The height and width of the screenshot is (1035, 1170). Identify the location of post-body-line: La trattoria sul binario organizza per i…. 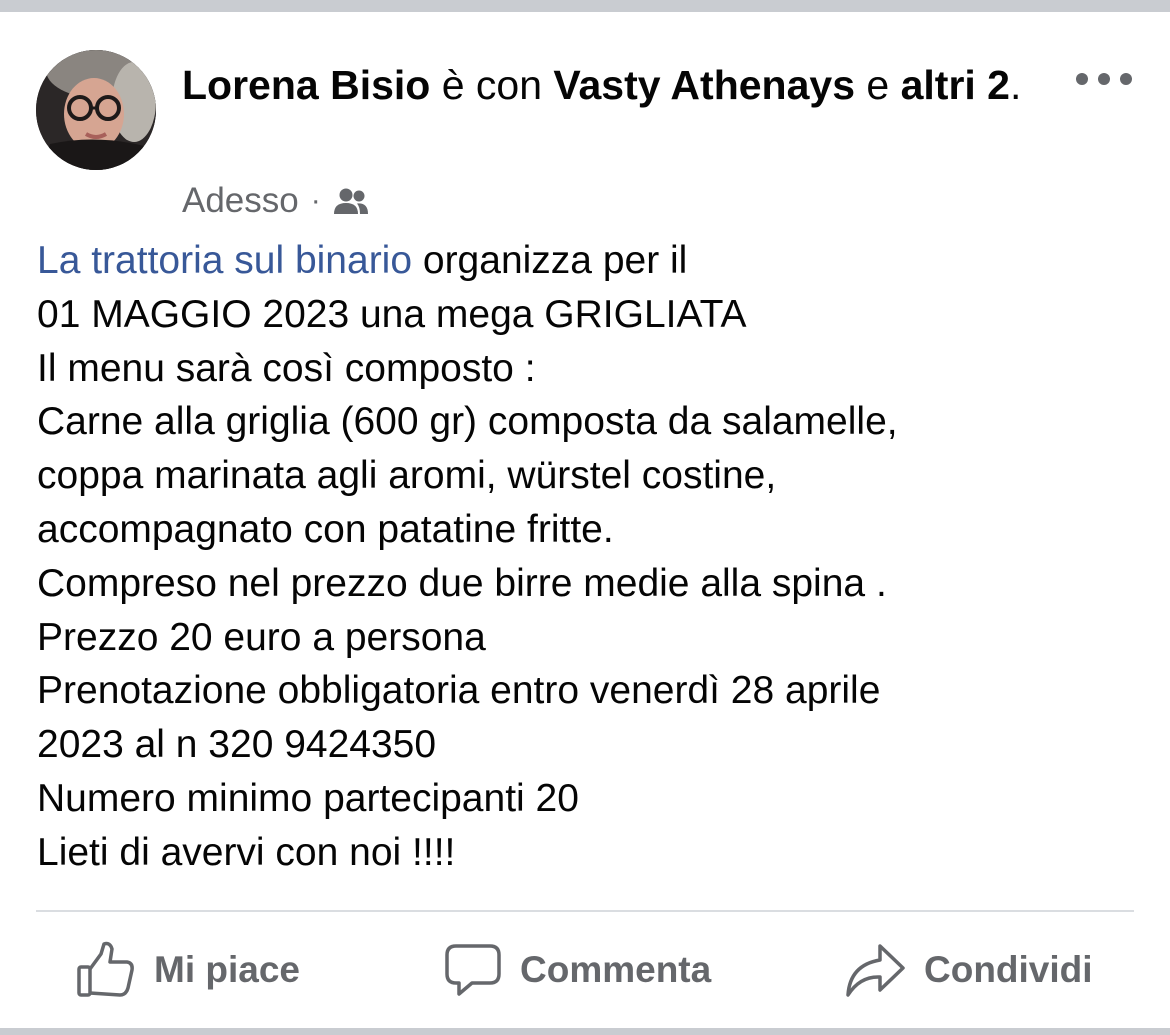
(587, 261).